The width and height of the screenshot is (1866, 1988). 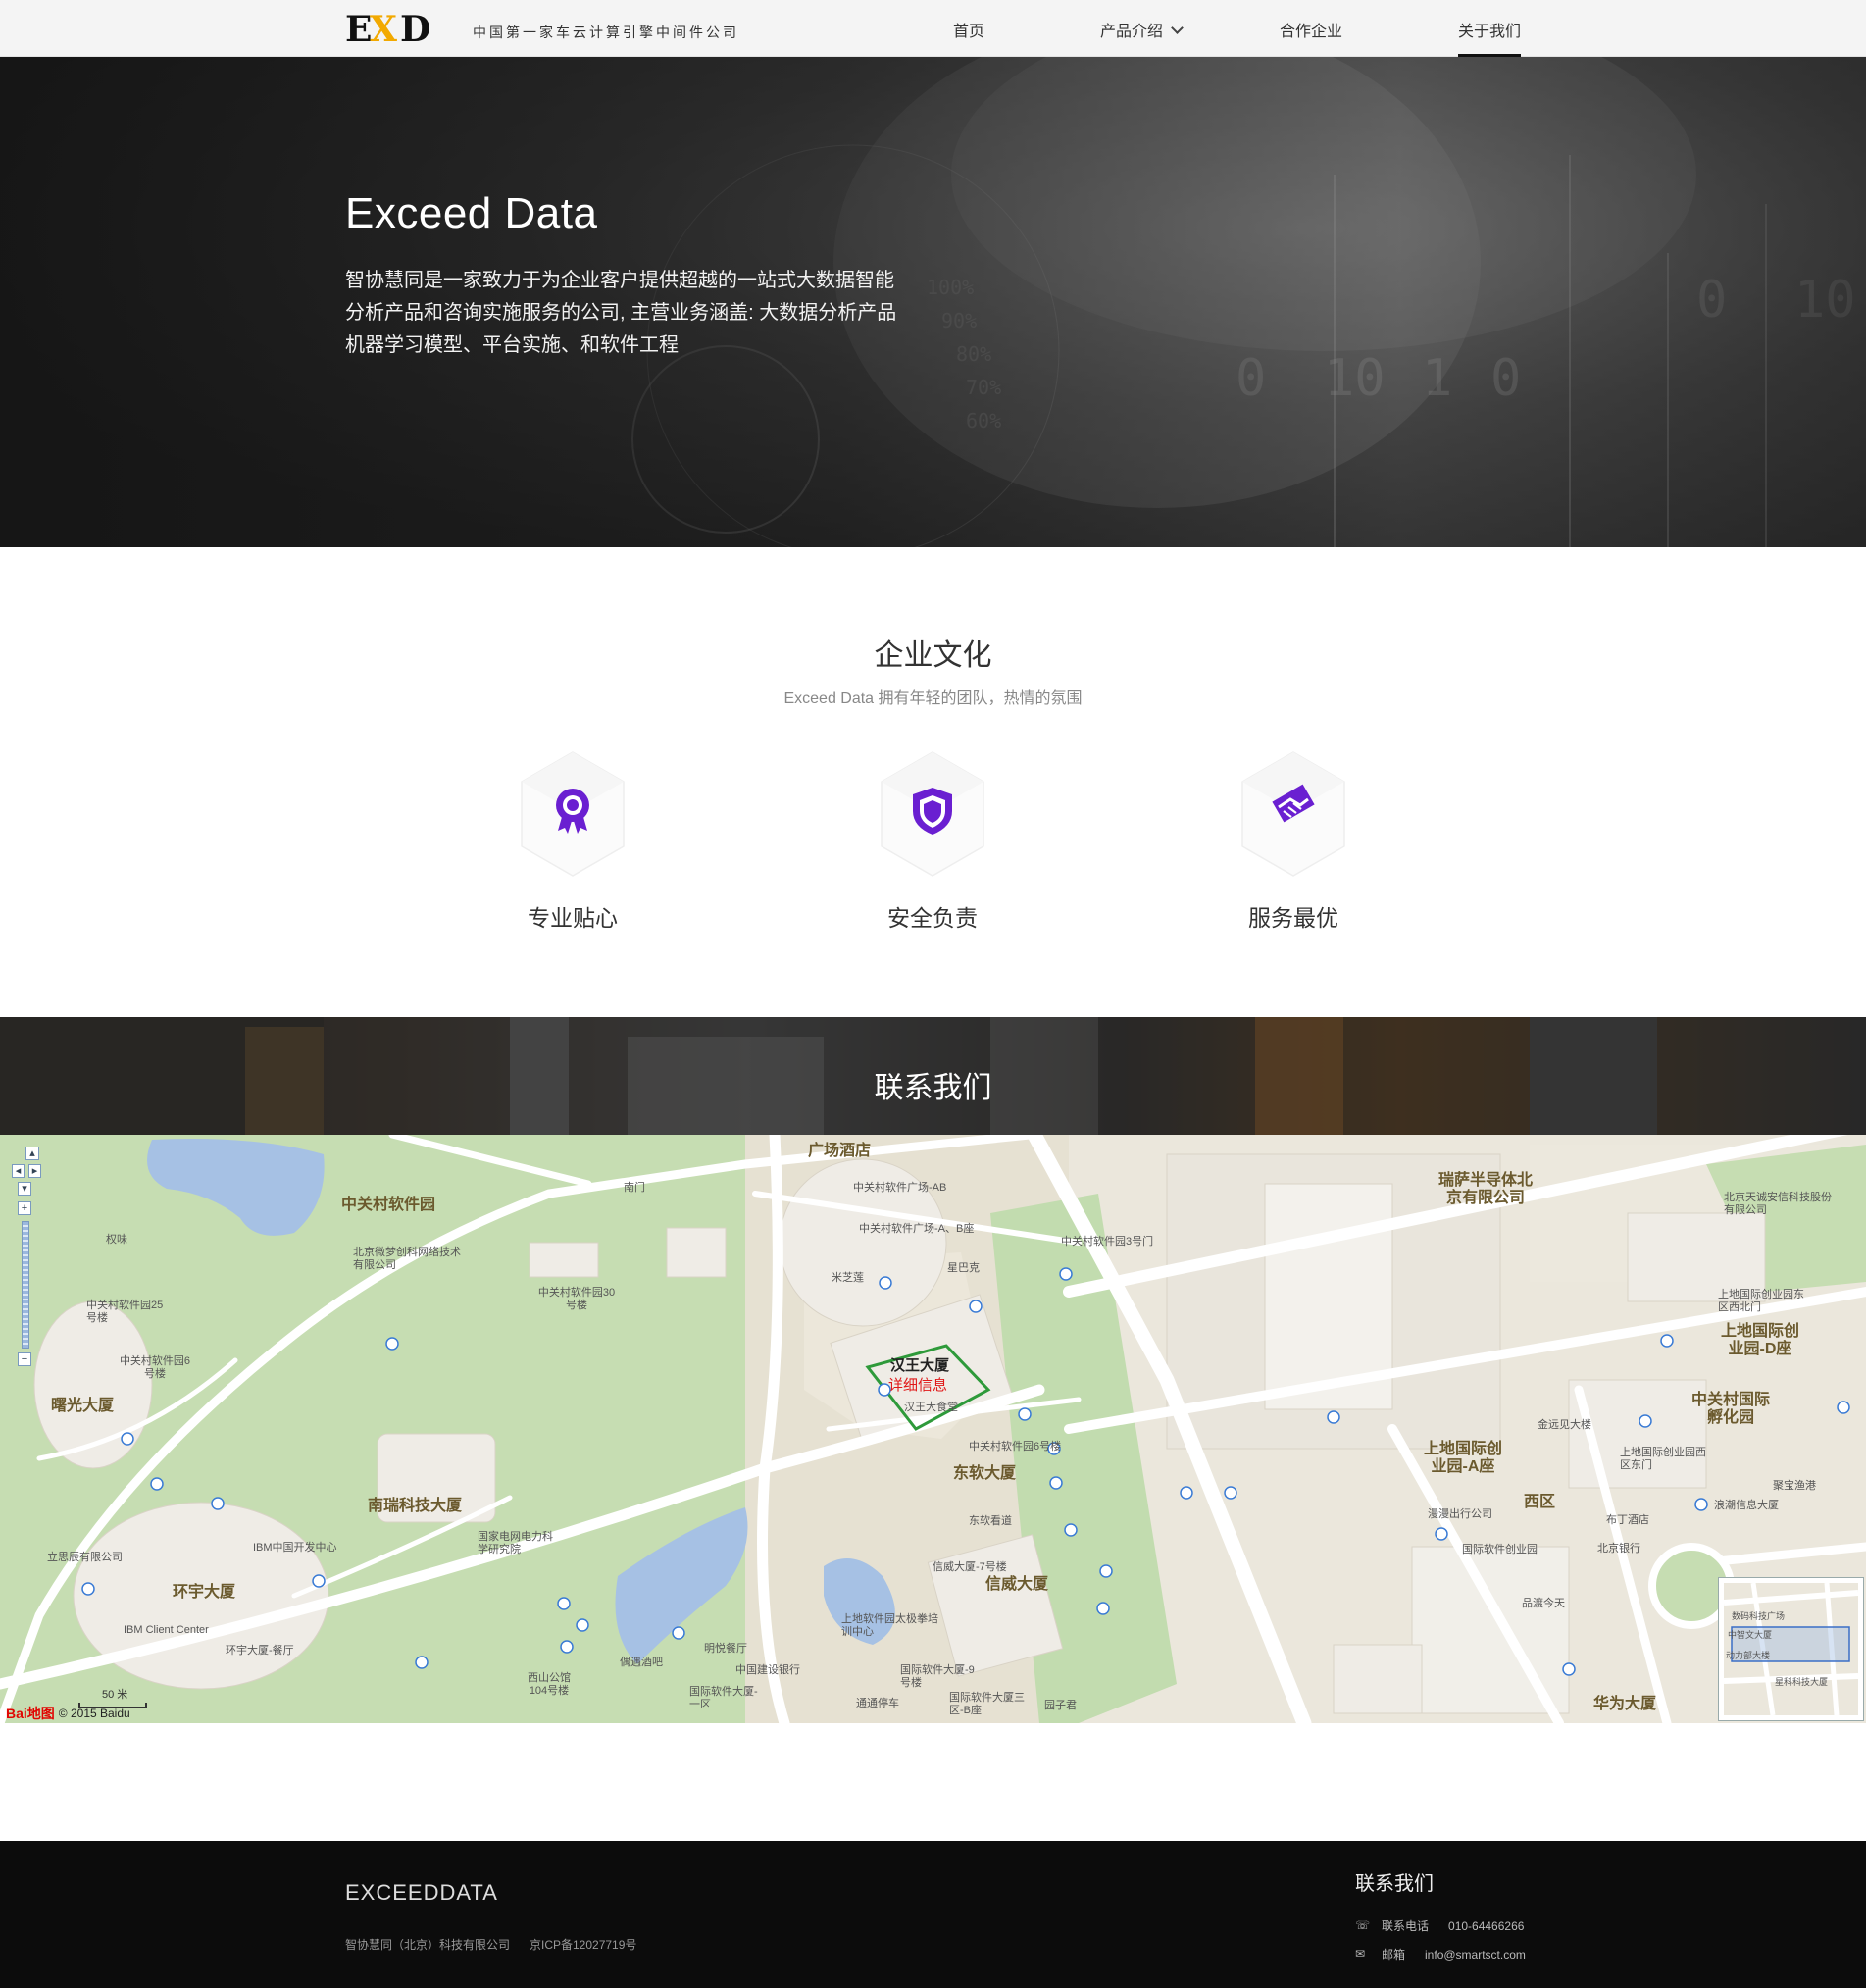 What do you see at coordinates (204, 1593) in the screenshot?
I see `map-poi-label: 环宇大厦` at bounding box center [204, 1593].